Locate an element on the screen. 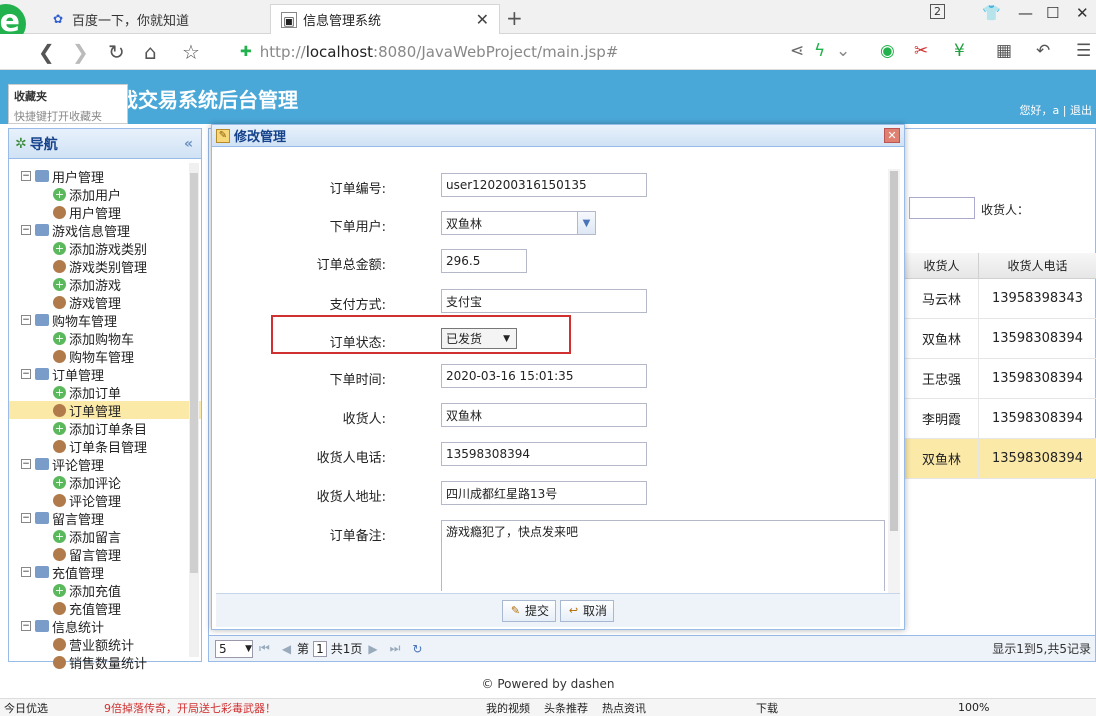  next-page-icon: ▶ is located at coordinates (372, 649).